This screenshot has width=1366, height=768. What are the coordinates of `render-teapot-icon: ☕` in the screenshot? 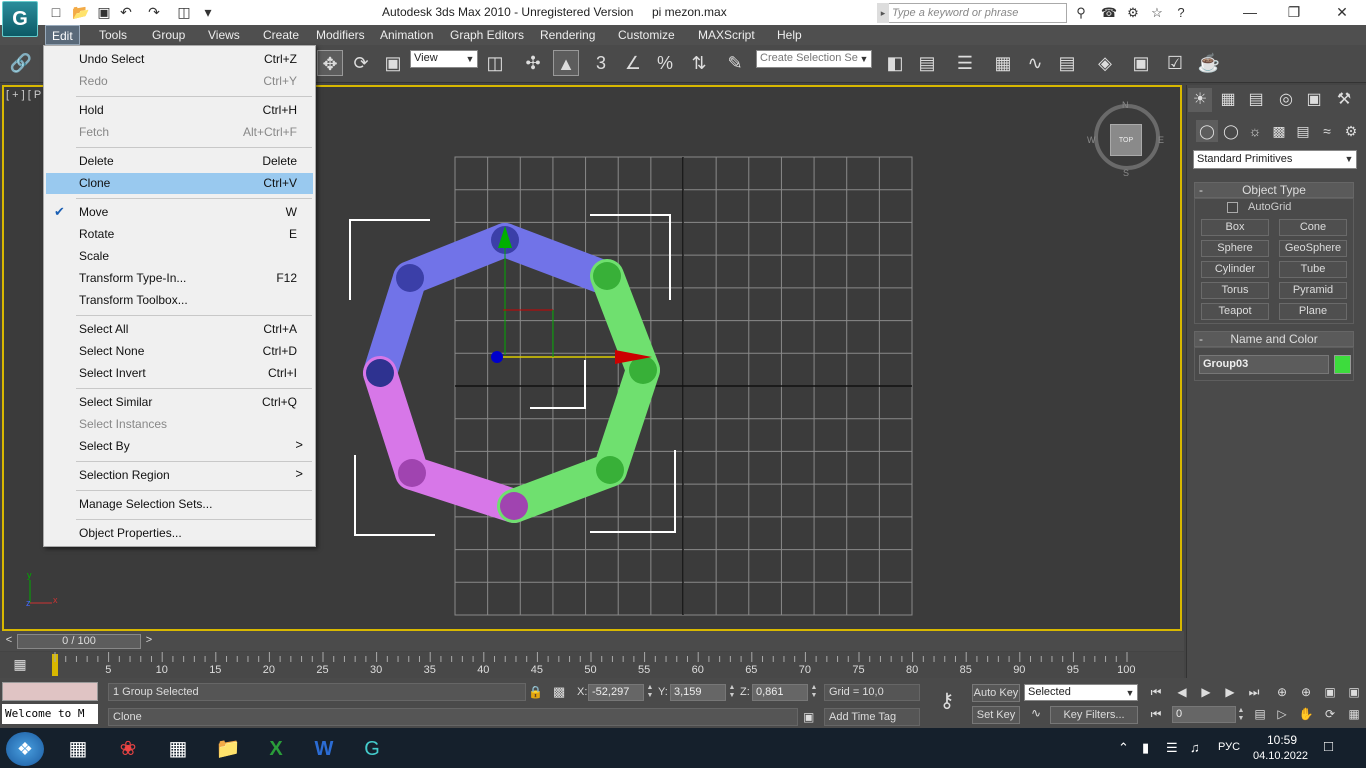 It's located at (1209, 63).